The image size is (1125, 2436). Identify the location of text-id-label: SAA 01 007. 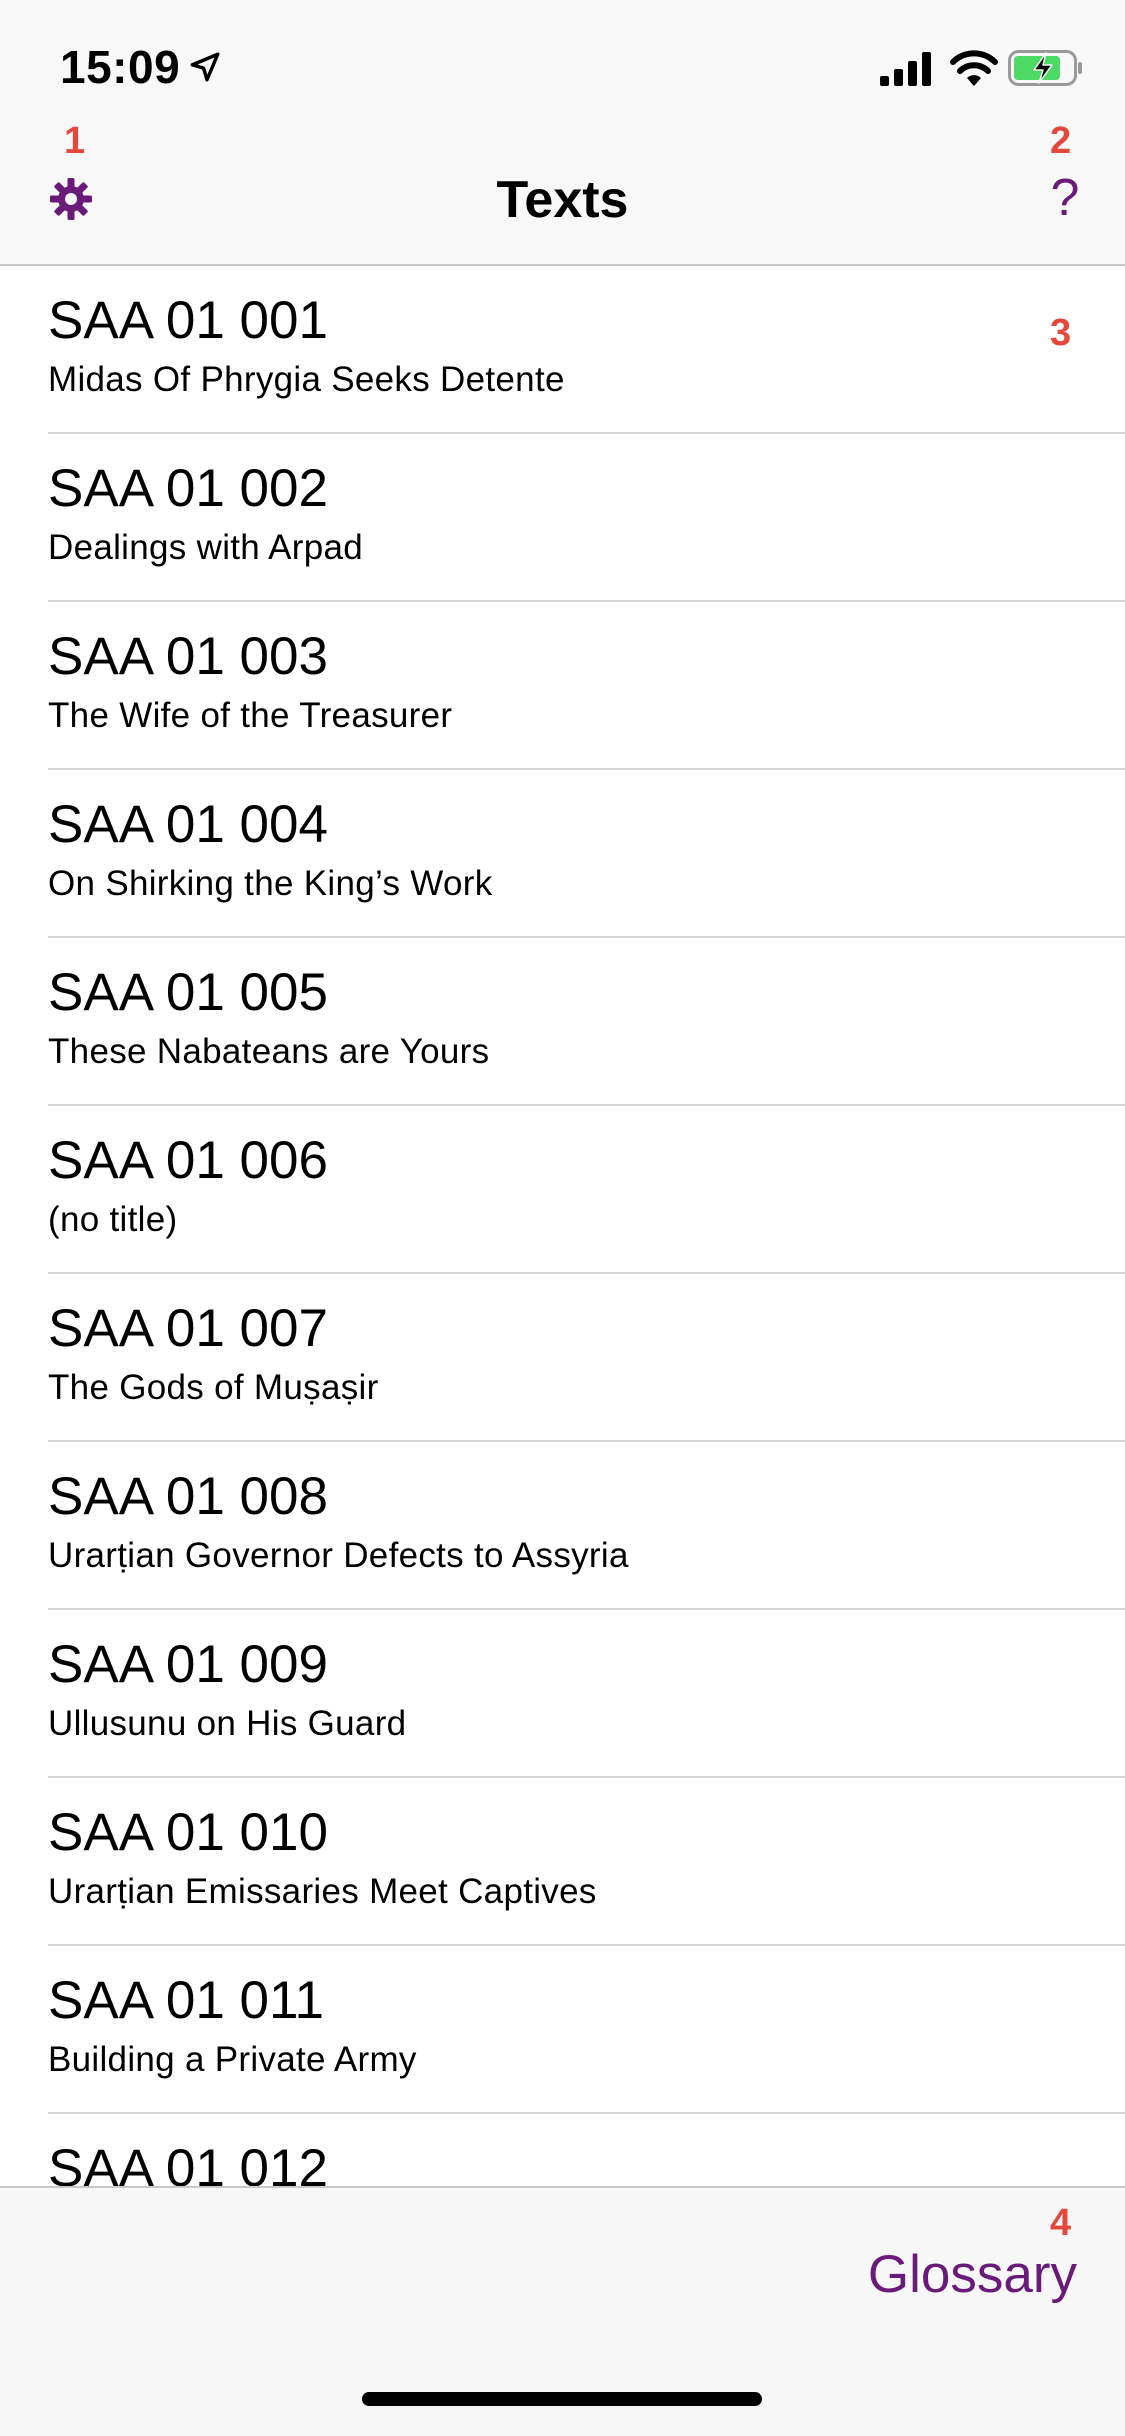
(188, 1328).